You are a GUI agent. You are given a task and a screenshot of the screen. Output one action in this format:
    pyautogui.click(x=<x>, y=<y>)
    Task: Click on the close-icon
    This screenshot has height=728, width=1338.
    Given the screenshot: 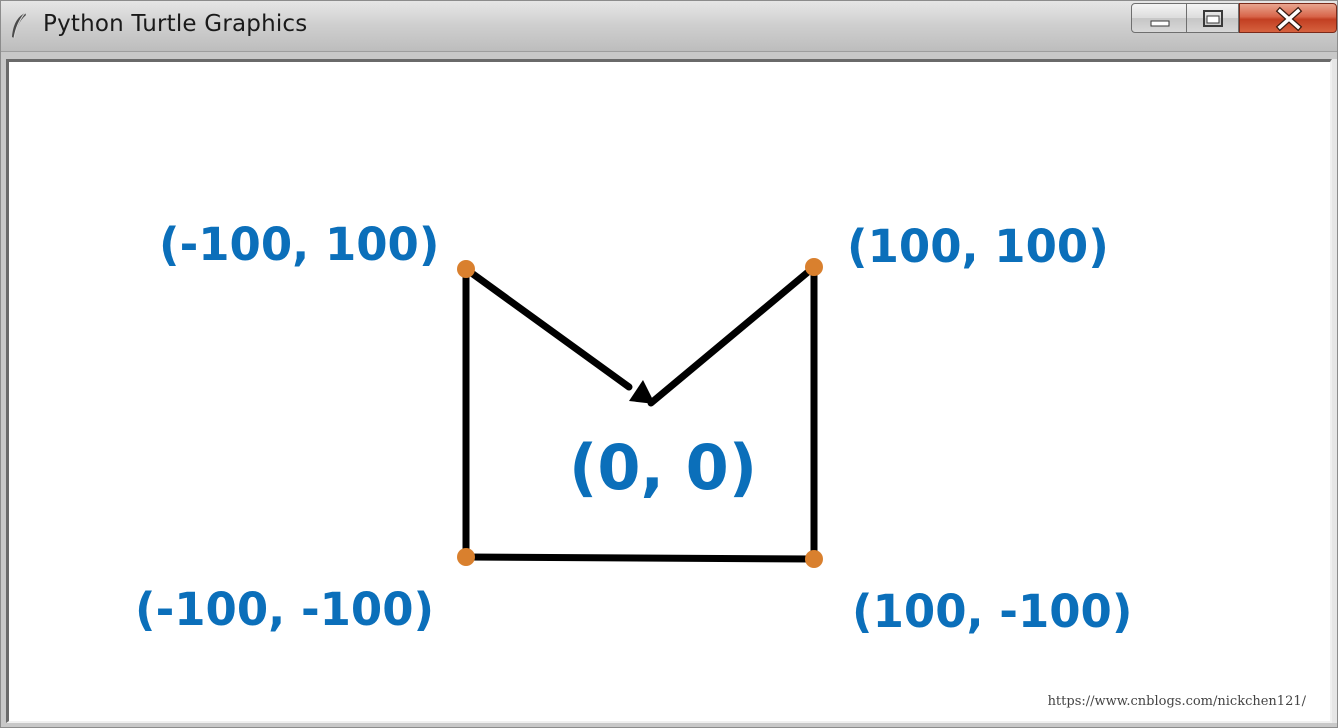 What is the action you would take?
    pyautogui.click(x=1289, y=19)
    